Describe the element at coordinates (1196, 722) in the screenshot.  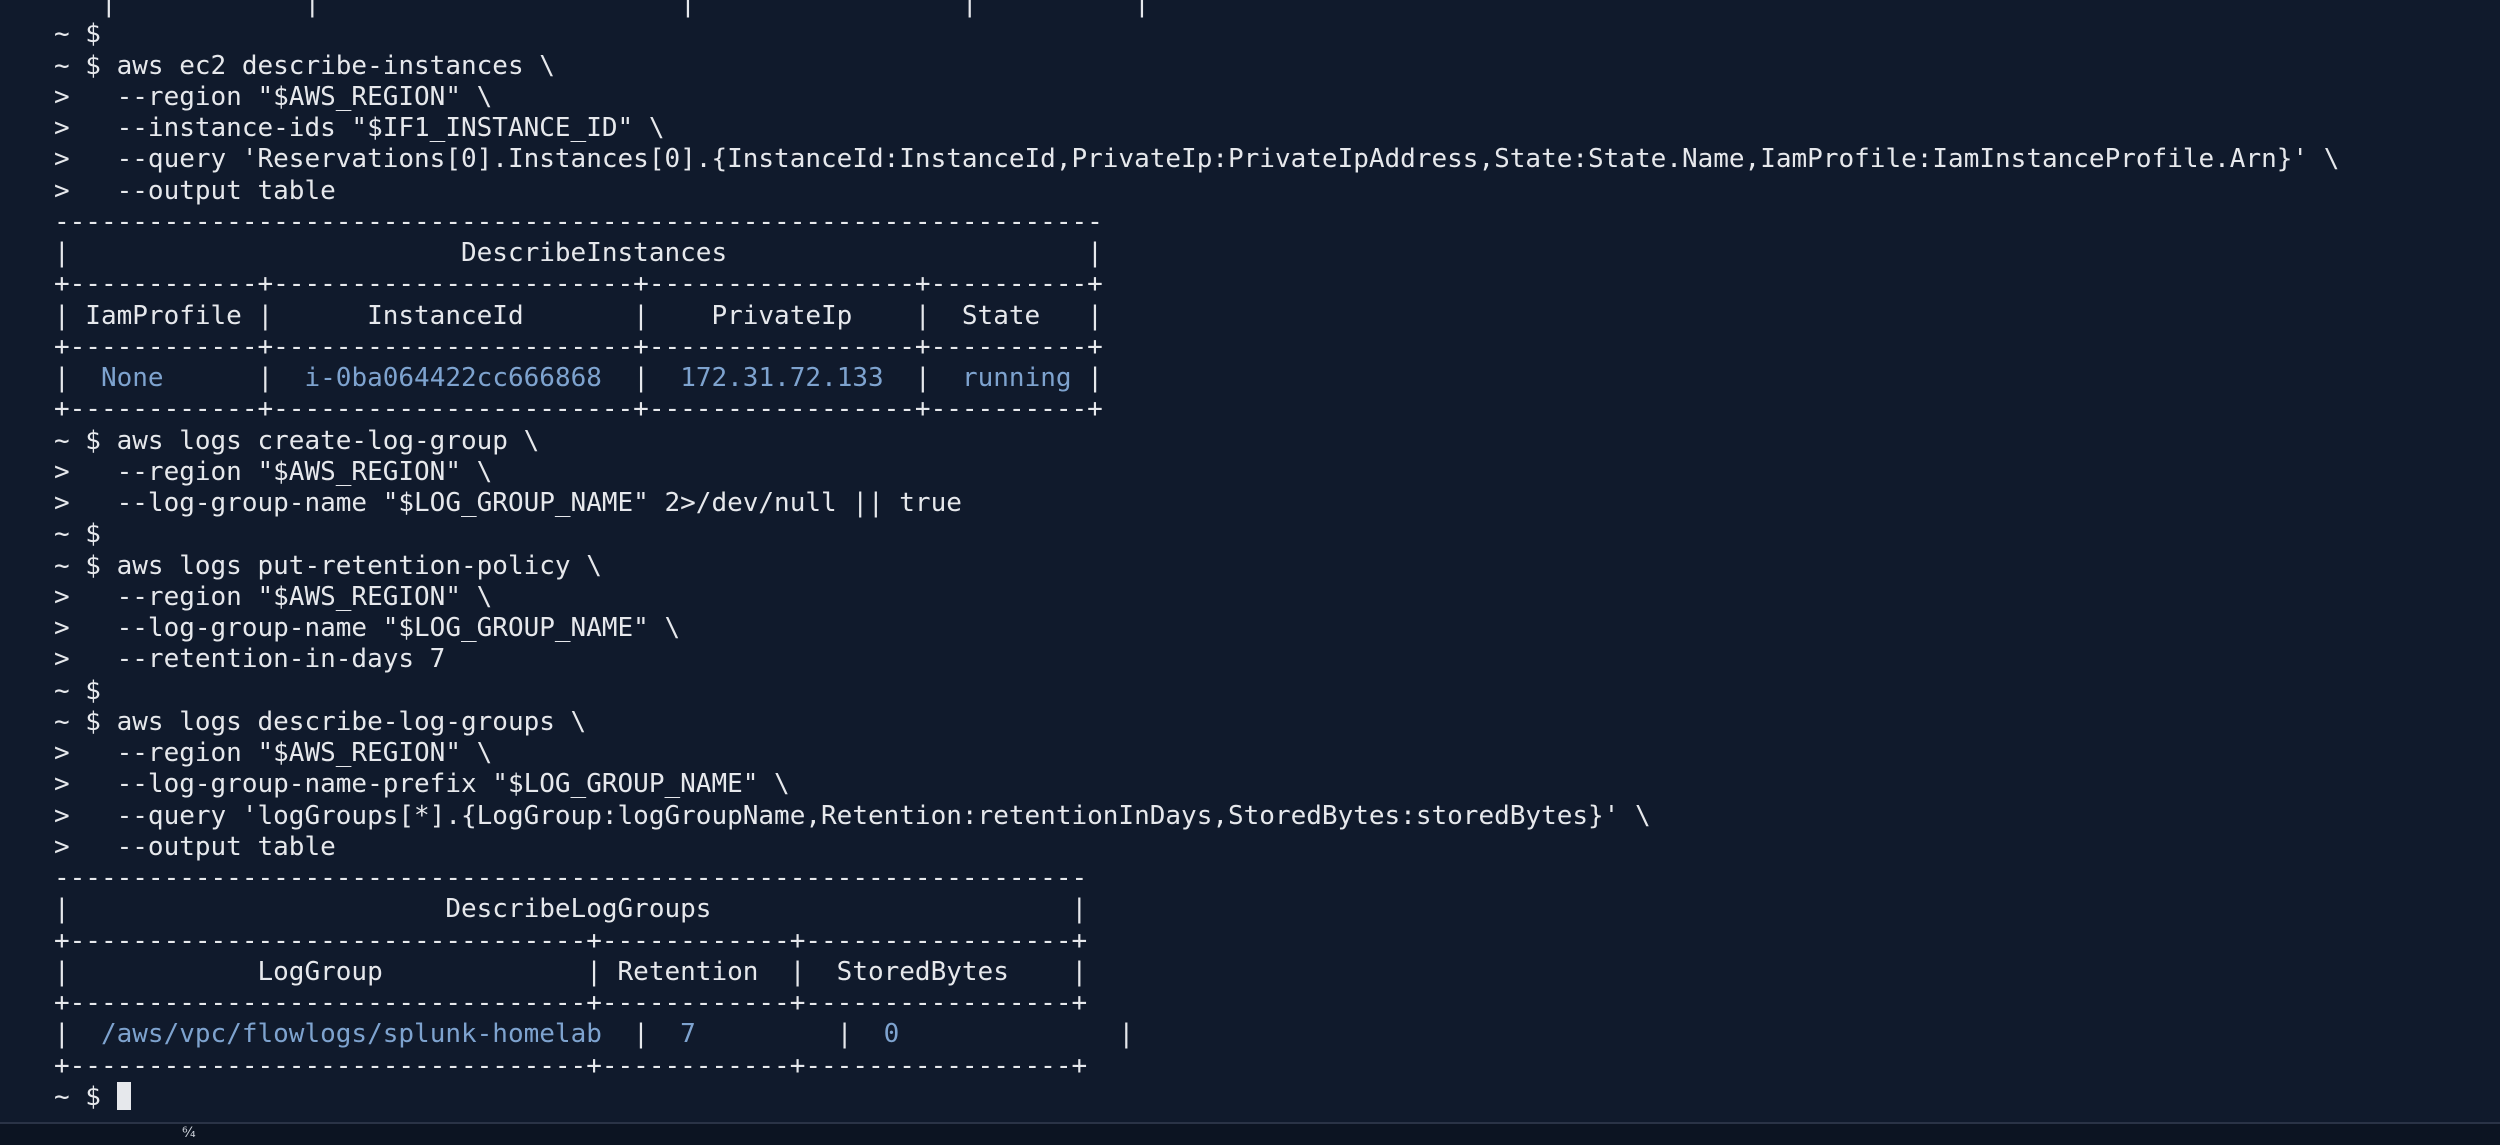
I see `terminal-line: ~ $ aws logs describe-log-groups \` at that location.